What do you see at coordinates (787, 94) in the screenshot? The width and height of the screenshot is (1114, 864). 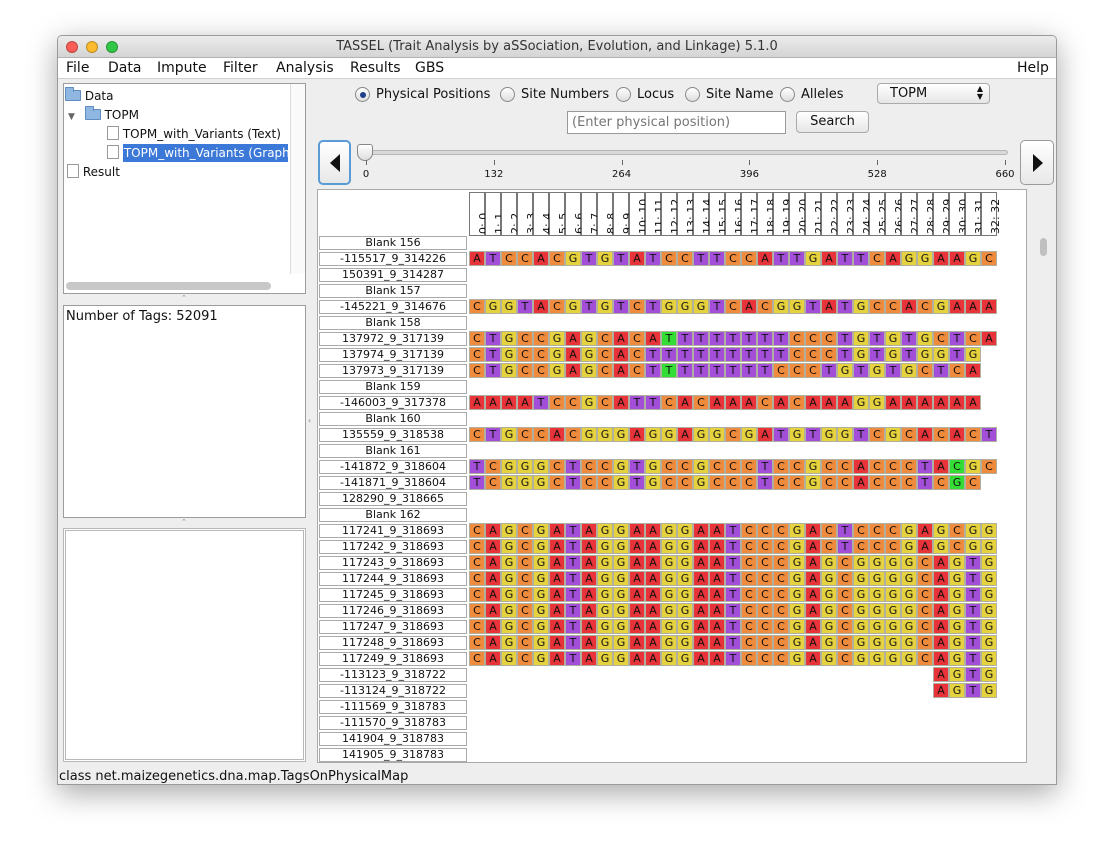 I see `radio-alleles` at bounding box center [787, 94].